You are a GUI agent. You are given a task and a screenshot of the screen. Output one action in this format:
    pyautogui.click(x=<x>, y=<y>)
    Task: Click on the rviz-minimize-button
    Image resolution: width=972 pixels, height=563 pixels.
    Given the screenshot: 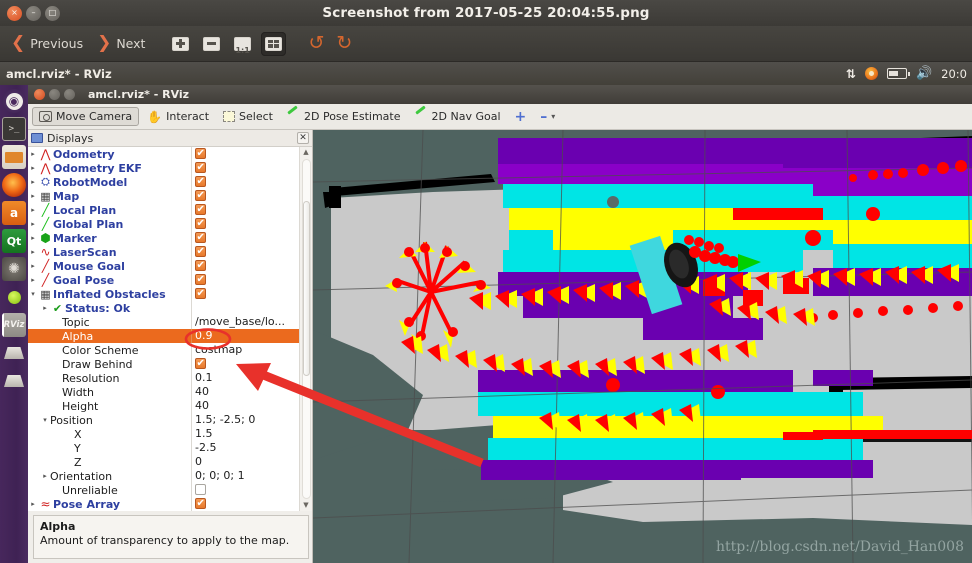 What is the action you would take?
    pyautogui.click(x=54, y=94)
    